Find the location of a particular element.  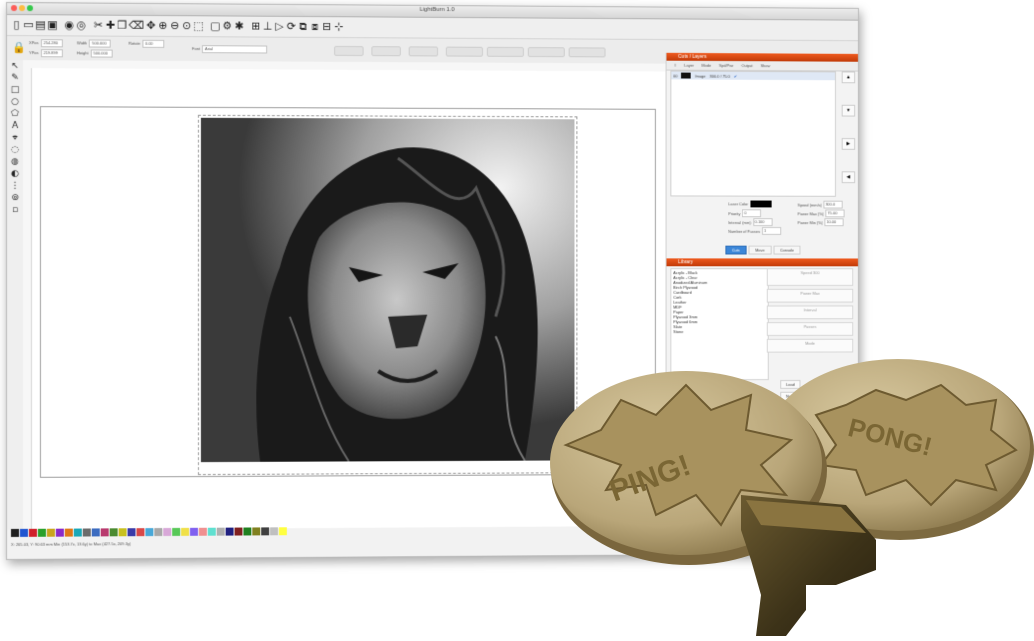

cut-row: 00 Image 300.0 / 75.0 ✔ is located at coordinates (753, 76).